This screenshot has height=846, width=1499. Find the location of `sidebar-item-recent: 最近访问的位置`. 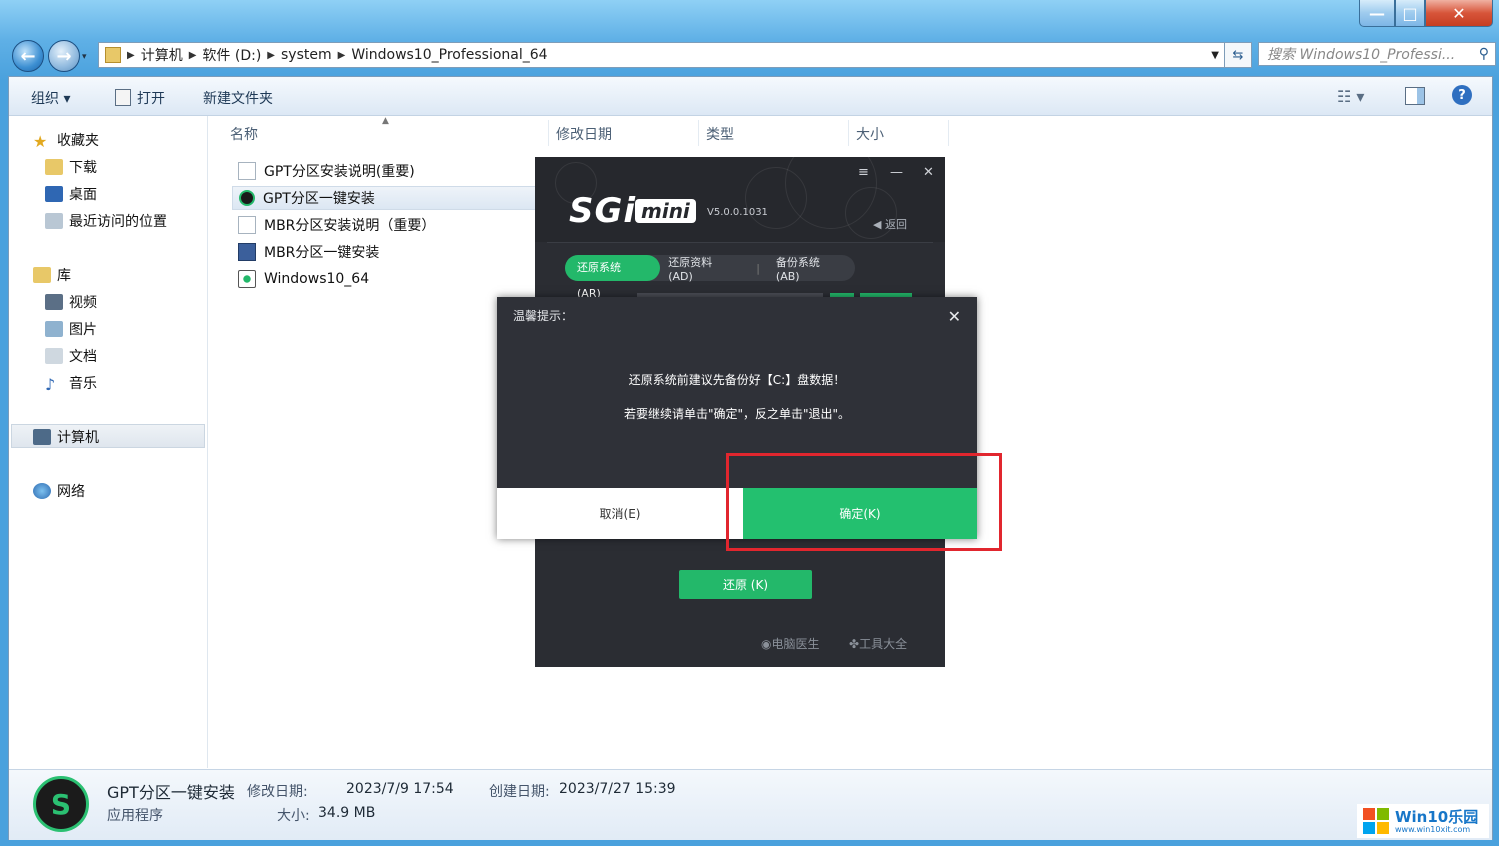

sidebar-item-recent: 最近访问的位置 is located at coordinates (106, 221).